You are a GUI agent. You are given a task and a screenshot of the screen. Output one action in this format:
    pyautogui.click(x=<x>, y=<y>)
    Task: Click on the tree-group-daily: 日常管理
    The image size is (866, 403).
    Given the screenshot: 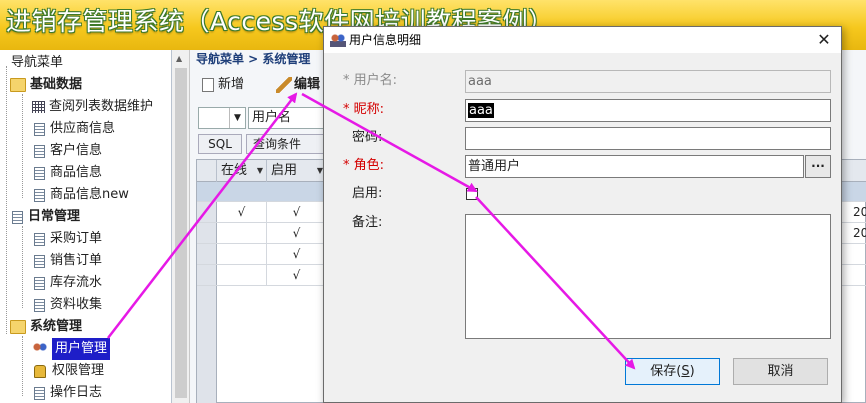 What is the action you would take?
    pyautogui.click(x=45, y=217)
    